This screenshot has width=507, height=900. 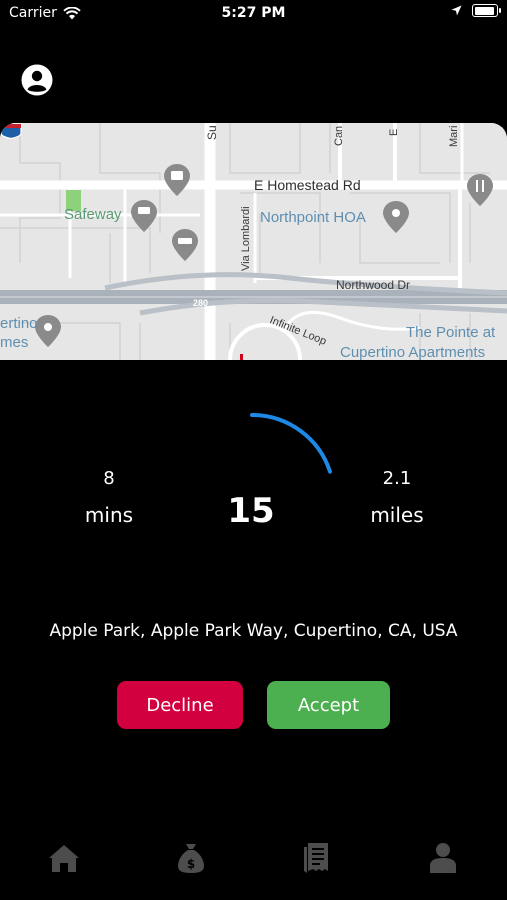 I want to click on status-time: 5:27 PM, so click(x=253, y=13).